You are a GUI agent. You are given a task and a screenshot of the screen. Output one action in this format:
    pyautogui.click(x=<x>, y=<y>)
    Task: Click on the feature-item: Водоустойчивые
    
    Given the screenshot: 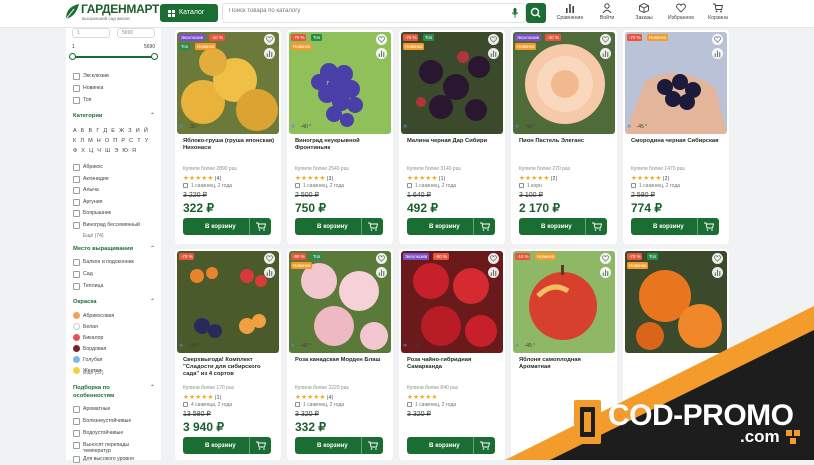 What is the action you would take?
    pyautogui.click(x=98, y=434)
    